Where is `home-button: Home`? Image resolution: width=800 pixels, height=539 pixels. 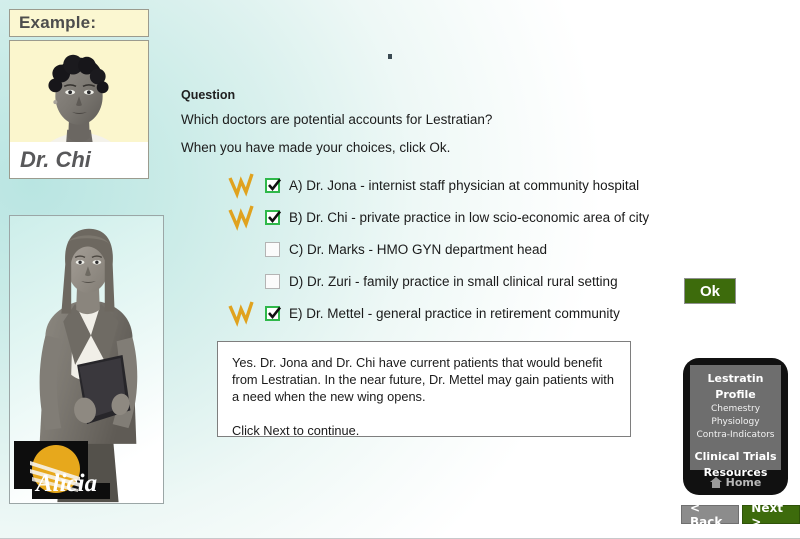
home-button: Home is located at coordinates (735, 482).